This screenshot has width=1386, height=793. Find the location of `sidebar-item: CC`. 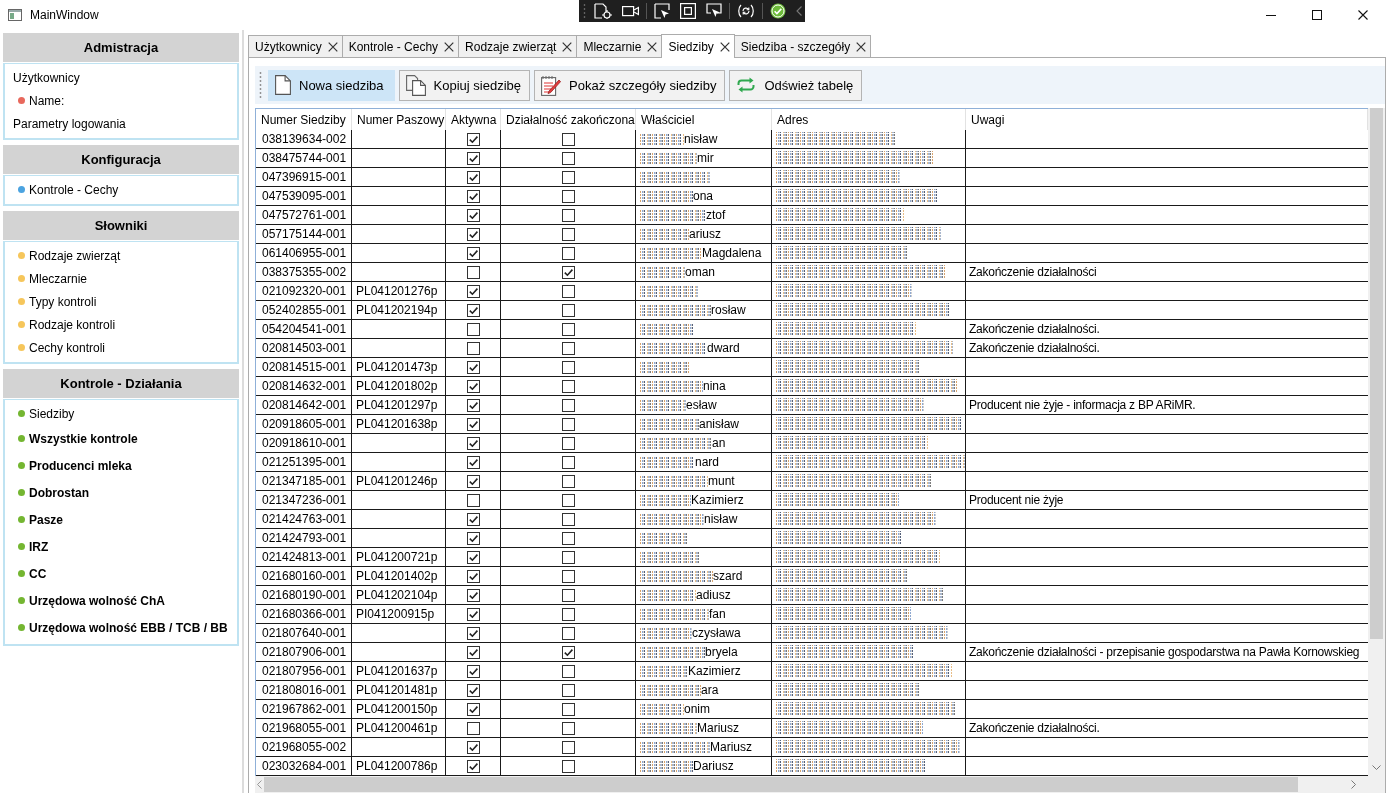

sidebar-item: CC is located at coordinates (121, 573).